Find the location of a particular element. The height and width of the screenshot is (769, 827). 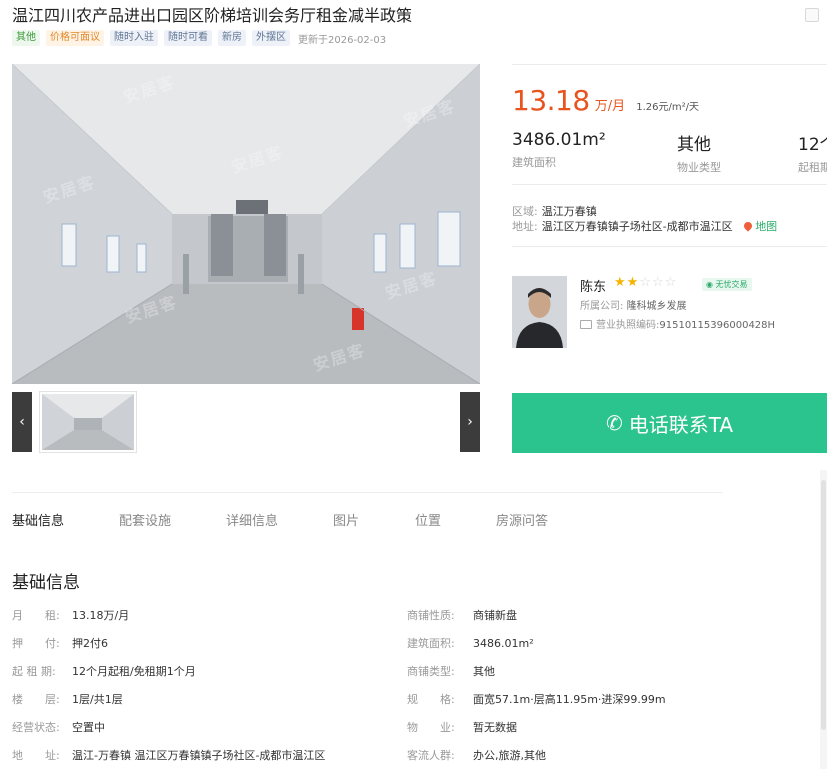

info-value: 12个月起租/免租期1个月 is located at coordinates (134, 671).